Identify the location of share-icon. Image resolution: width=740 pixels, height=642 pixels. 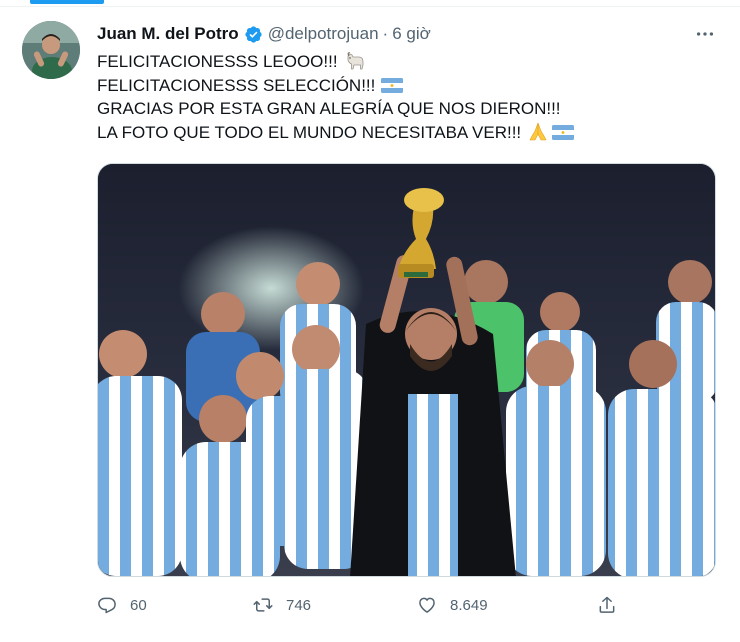
(607, 604).